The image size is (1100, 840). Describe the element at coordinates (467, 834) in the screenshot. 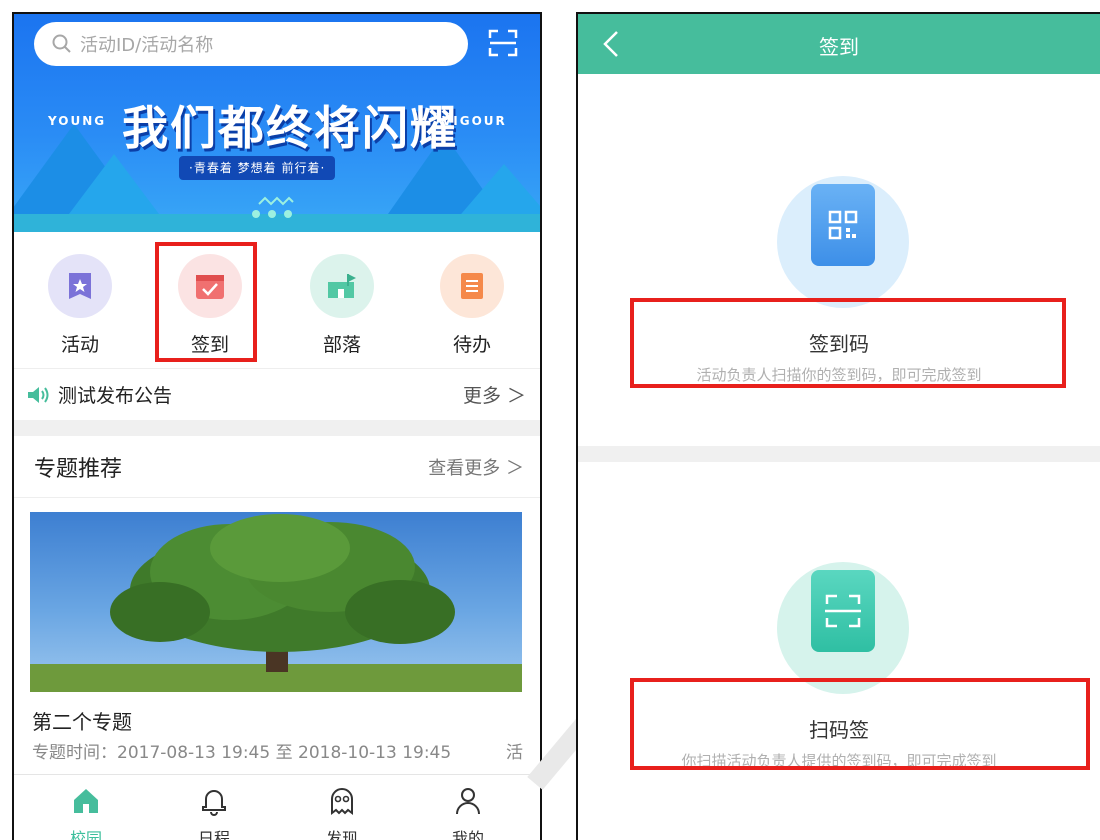

I see `tab-label: 我的` at that location.